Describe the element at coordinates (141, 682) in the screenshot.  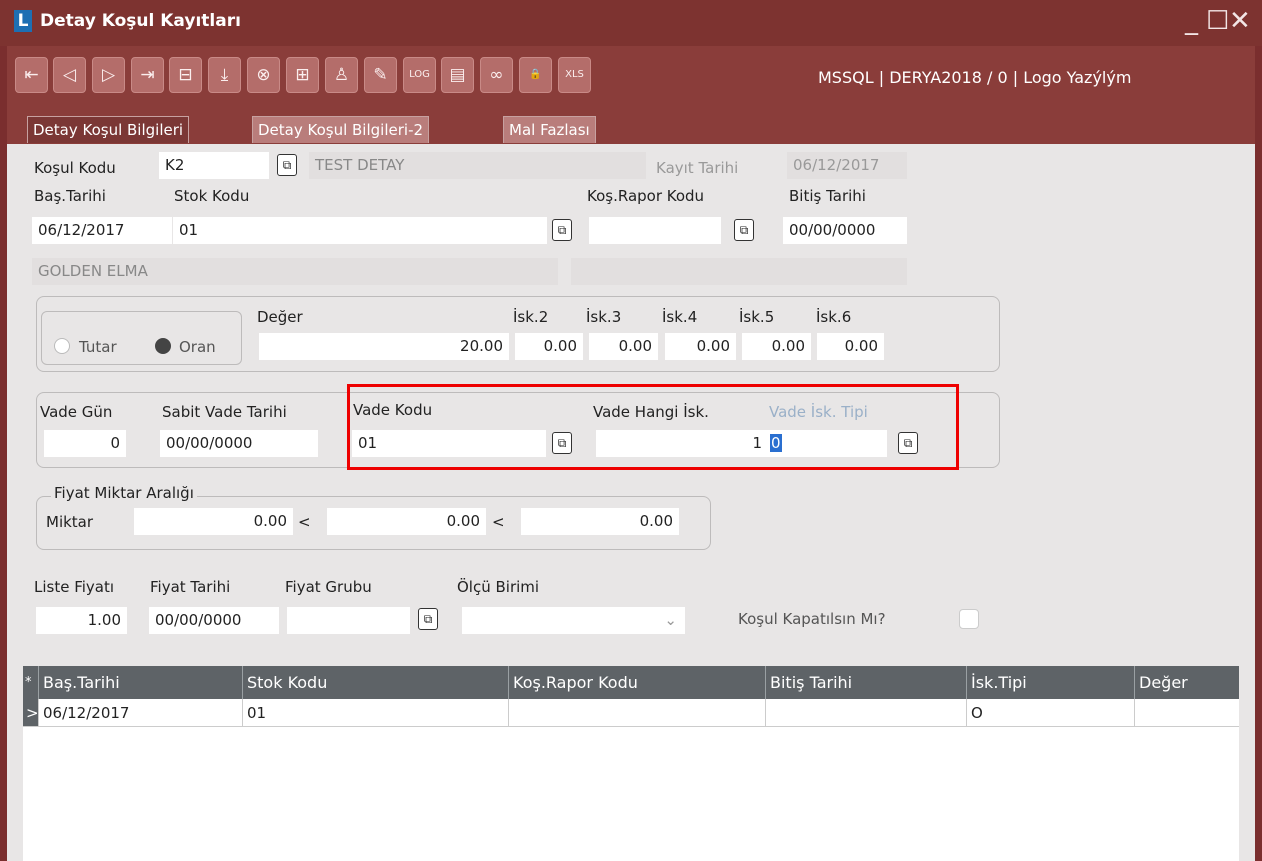
I see `col-bas-tarihi: Baş.Tarihi` at that location.